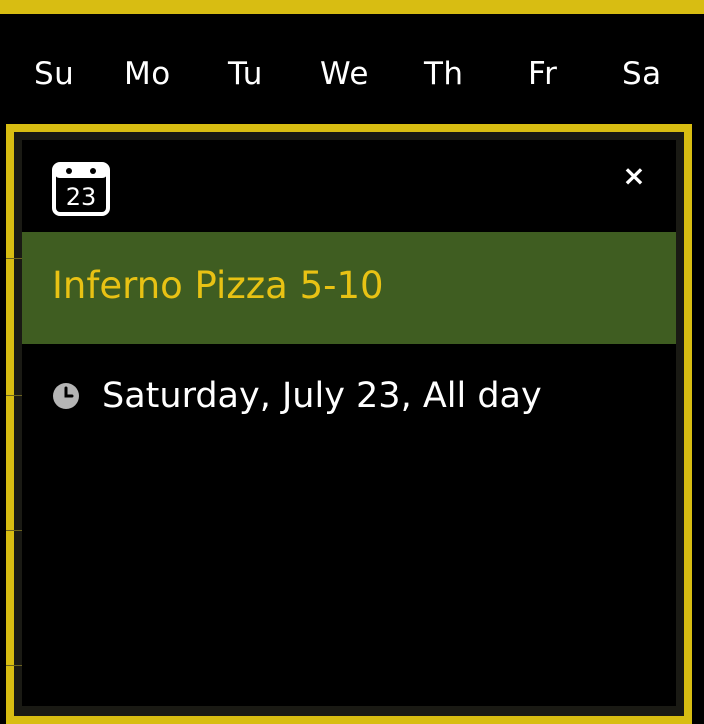 The width and height of the screenshot is (704, 724). What do you see at coordinates (218, 285) in the screenshot?
I see `event-title: Inferno Pizza 5-10` at bounding box center [218, 285].